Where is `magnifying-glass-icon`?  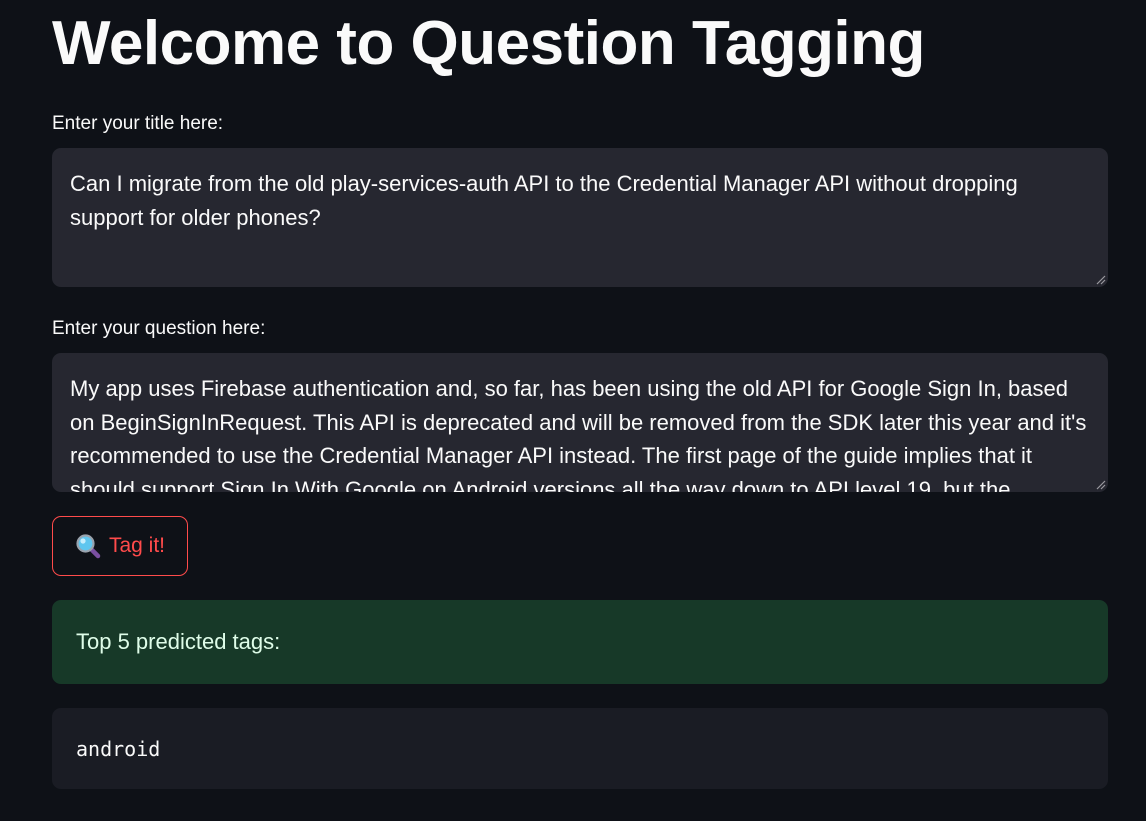
magnifying-glass-icon is located at coordinates (88, 546).